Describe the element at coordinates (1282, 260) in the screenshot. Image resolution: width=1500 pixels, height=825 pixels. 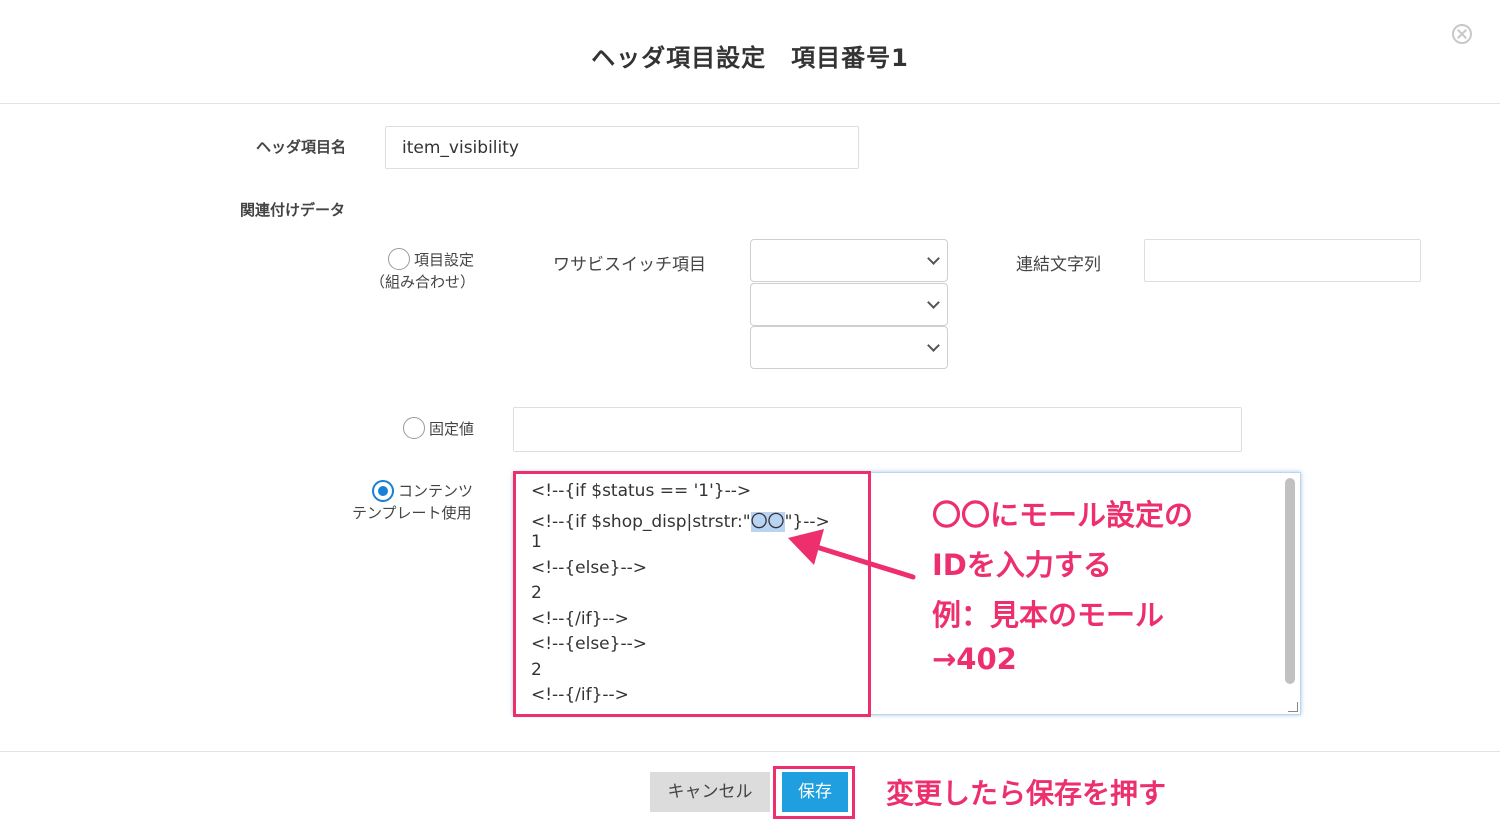
I see `join-string-input` at that location.